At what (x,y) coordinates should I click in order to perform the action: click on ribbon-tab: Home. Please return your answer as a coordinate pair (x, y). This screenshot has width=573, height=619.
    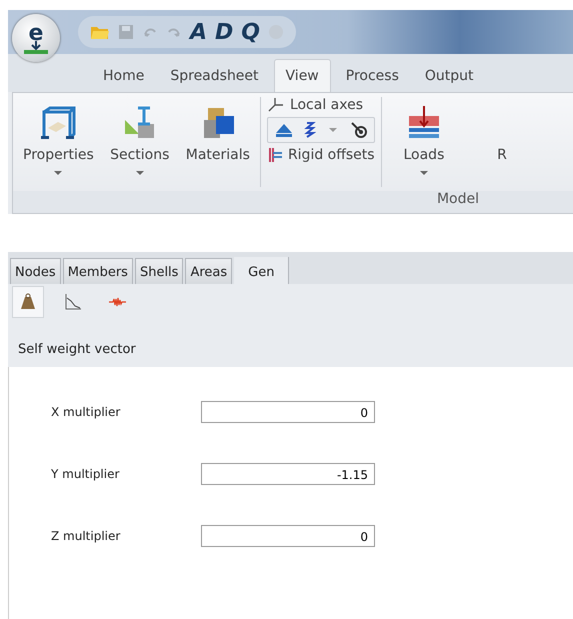
    Looking at the image, I should click on (124, 76).